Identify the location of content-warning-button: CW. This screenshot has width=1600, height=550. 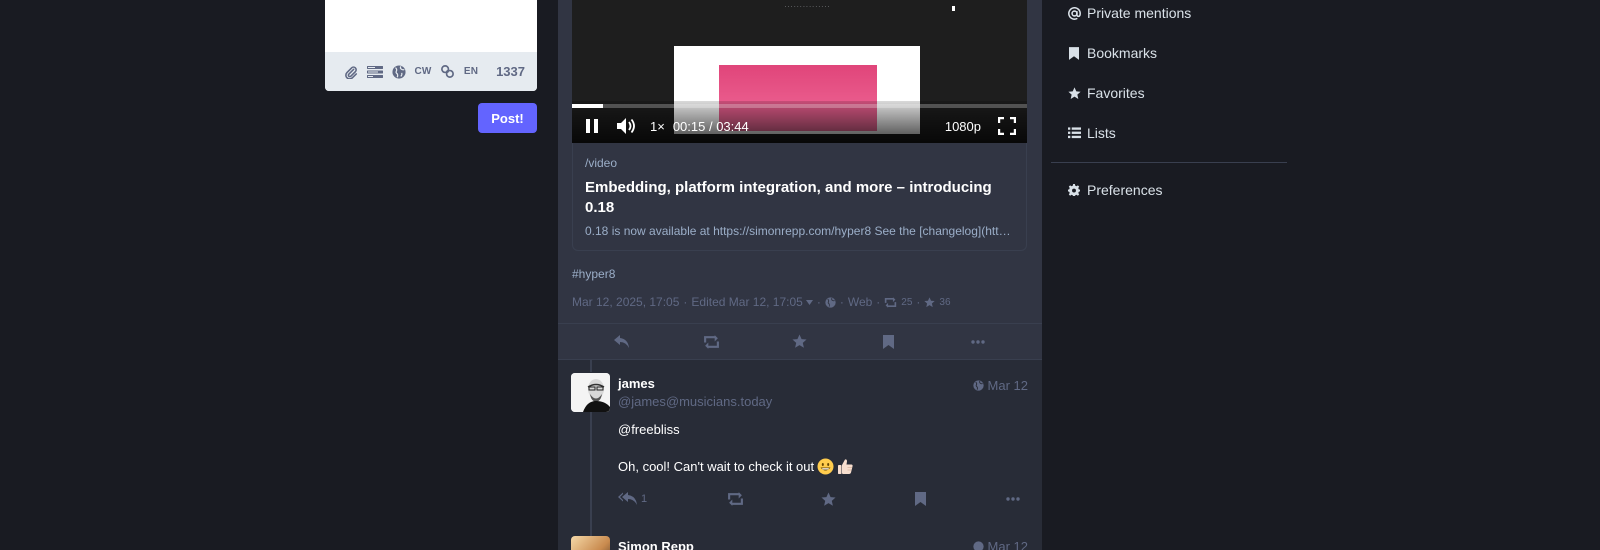
(423, 72).